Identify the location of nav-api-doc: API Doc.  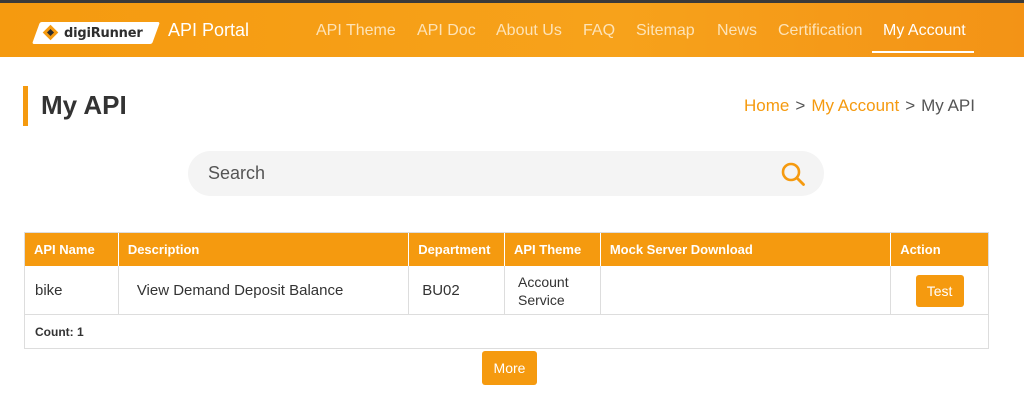
(446, 31).